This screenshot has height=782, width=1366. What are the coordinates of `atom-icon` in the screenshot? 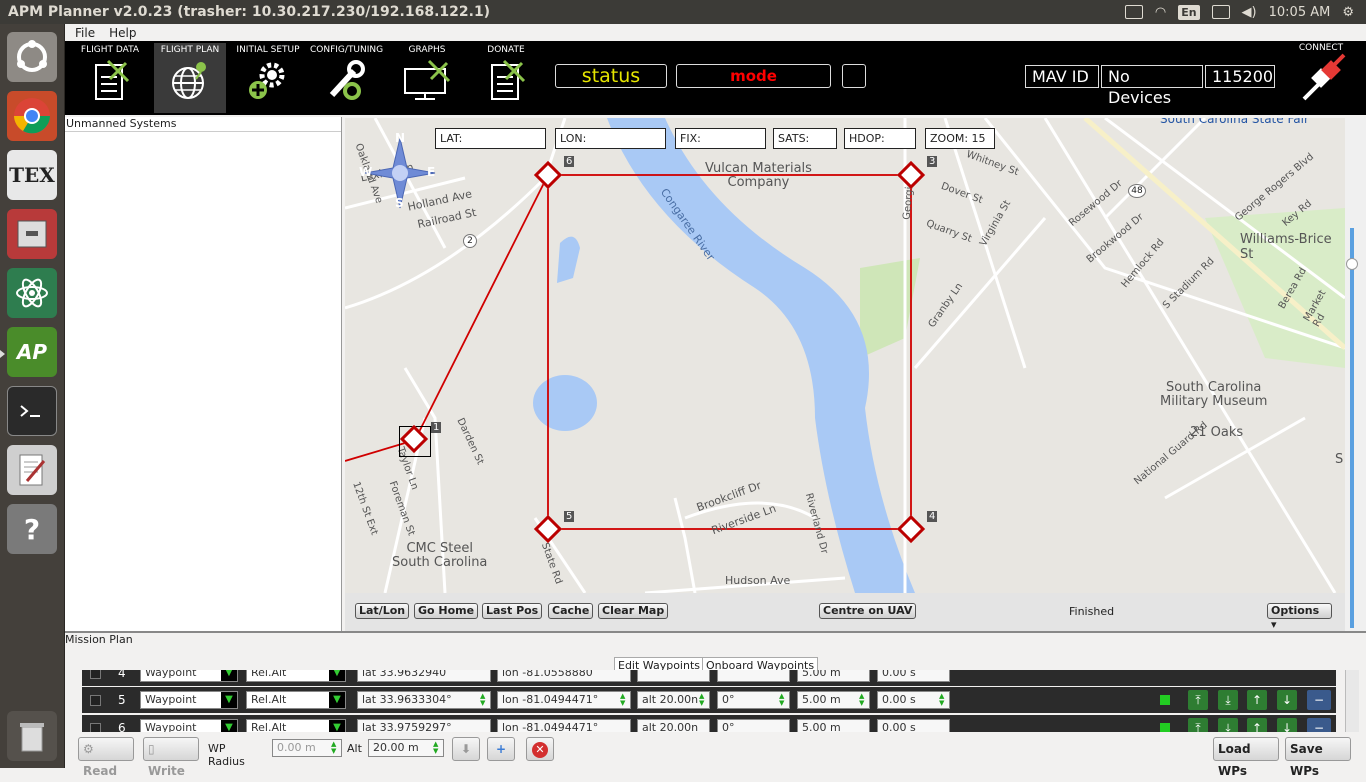 It's located at (32, 293).